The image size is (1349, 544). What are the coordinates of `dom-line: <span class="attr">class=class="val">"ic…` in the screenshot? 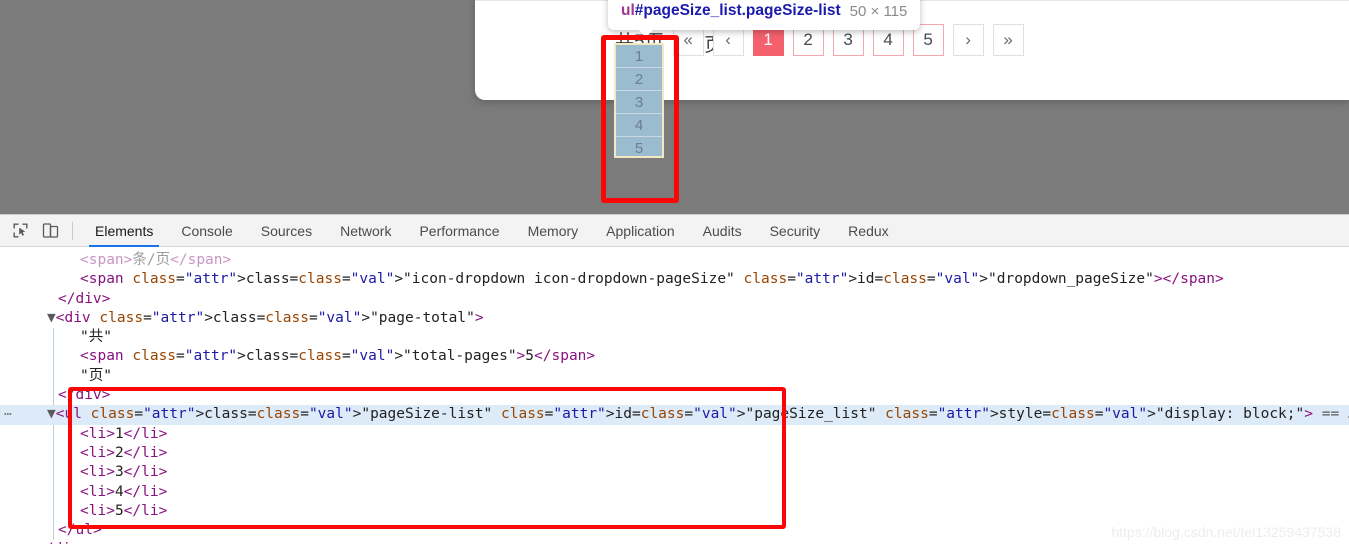 It's located at (674, 279).